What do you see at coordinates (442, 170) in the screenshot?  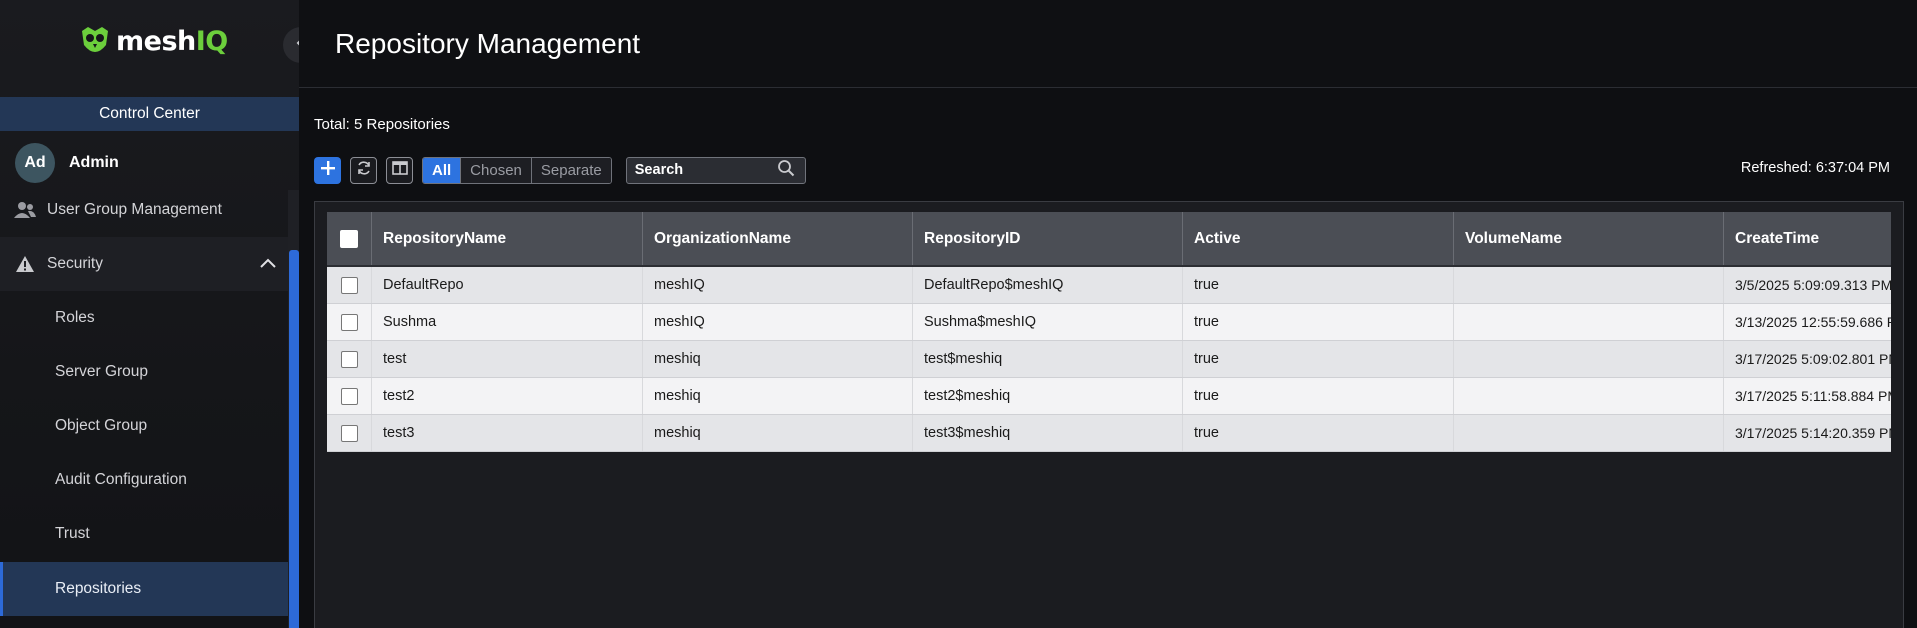 I see `filter-all-button: All` at bounding box center [442, 170].